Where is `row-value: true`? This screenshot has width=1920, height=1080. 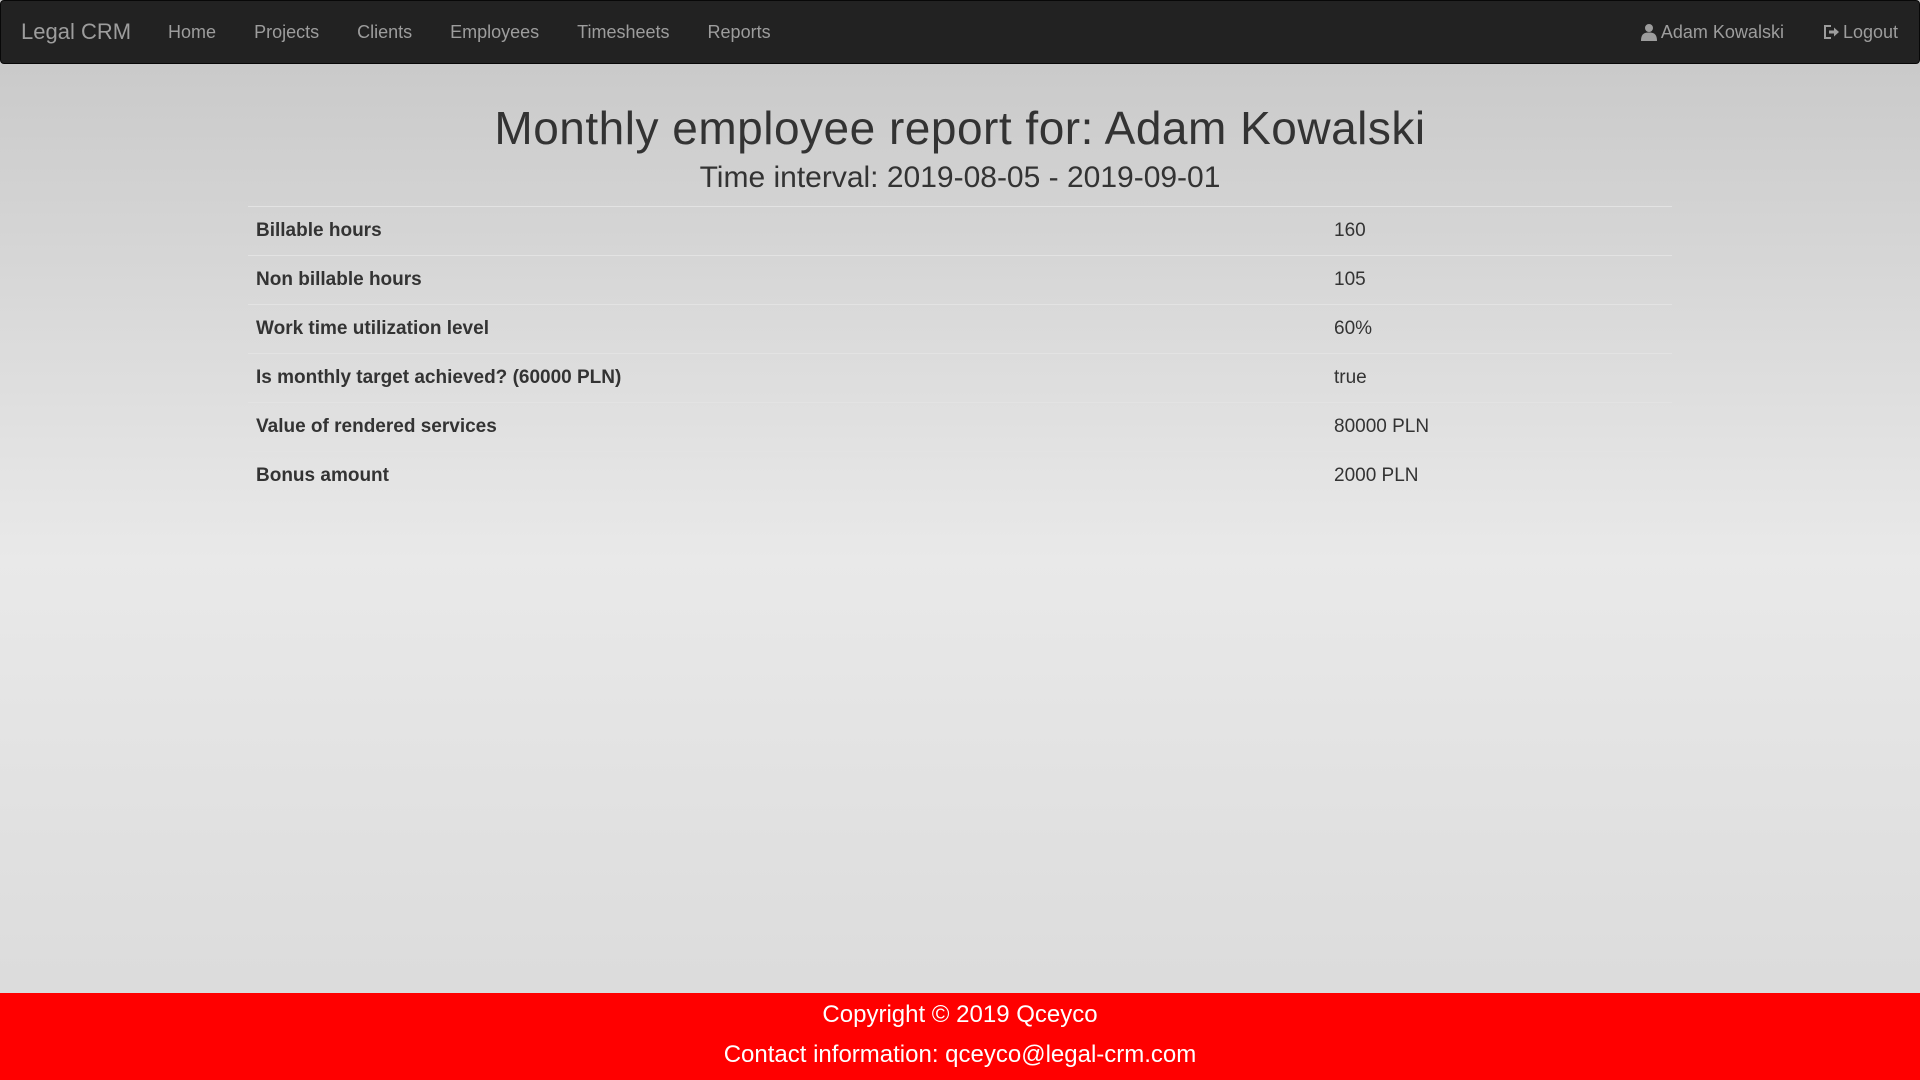
row-value: true is located at coordinates (1499, 378).